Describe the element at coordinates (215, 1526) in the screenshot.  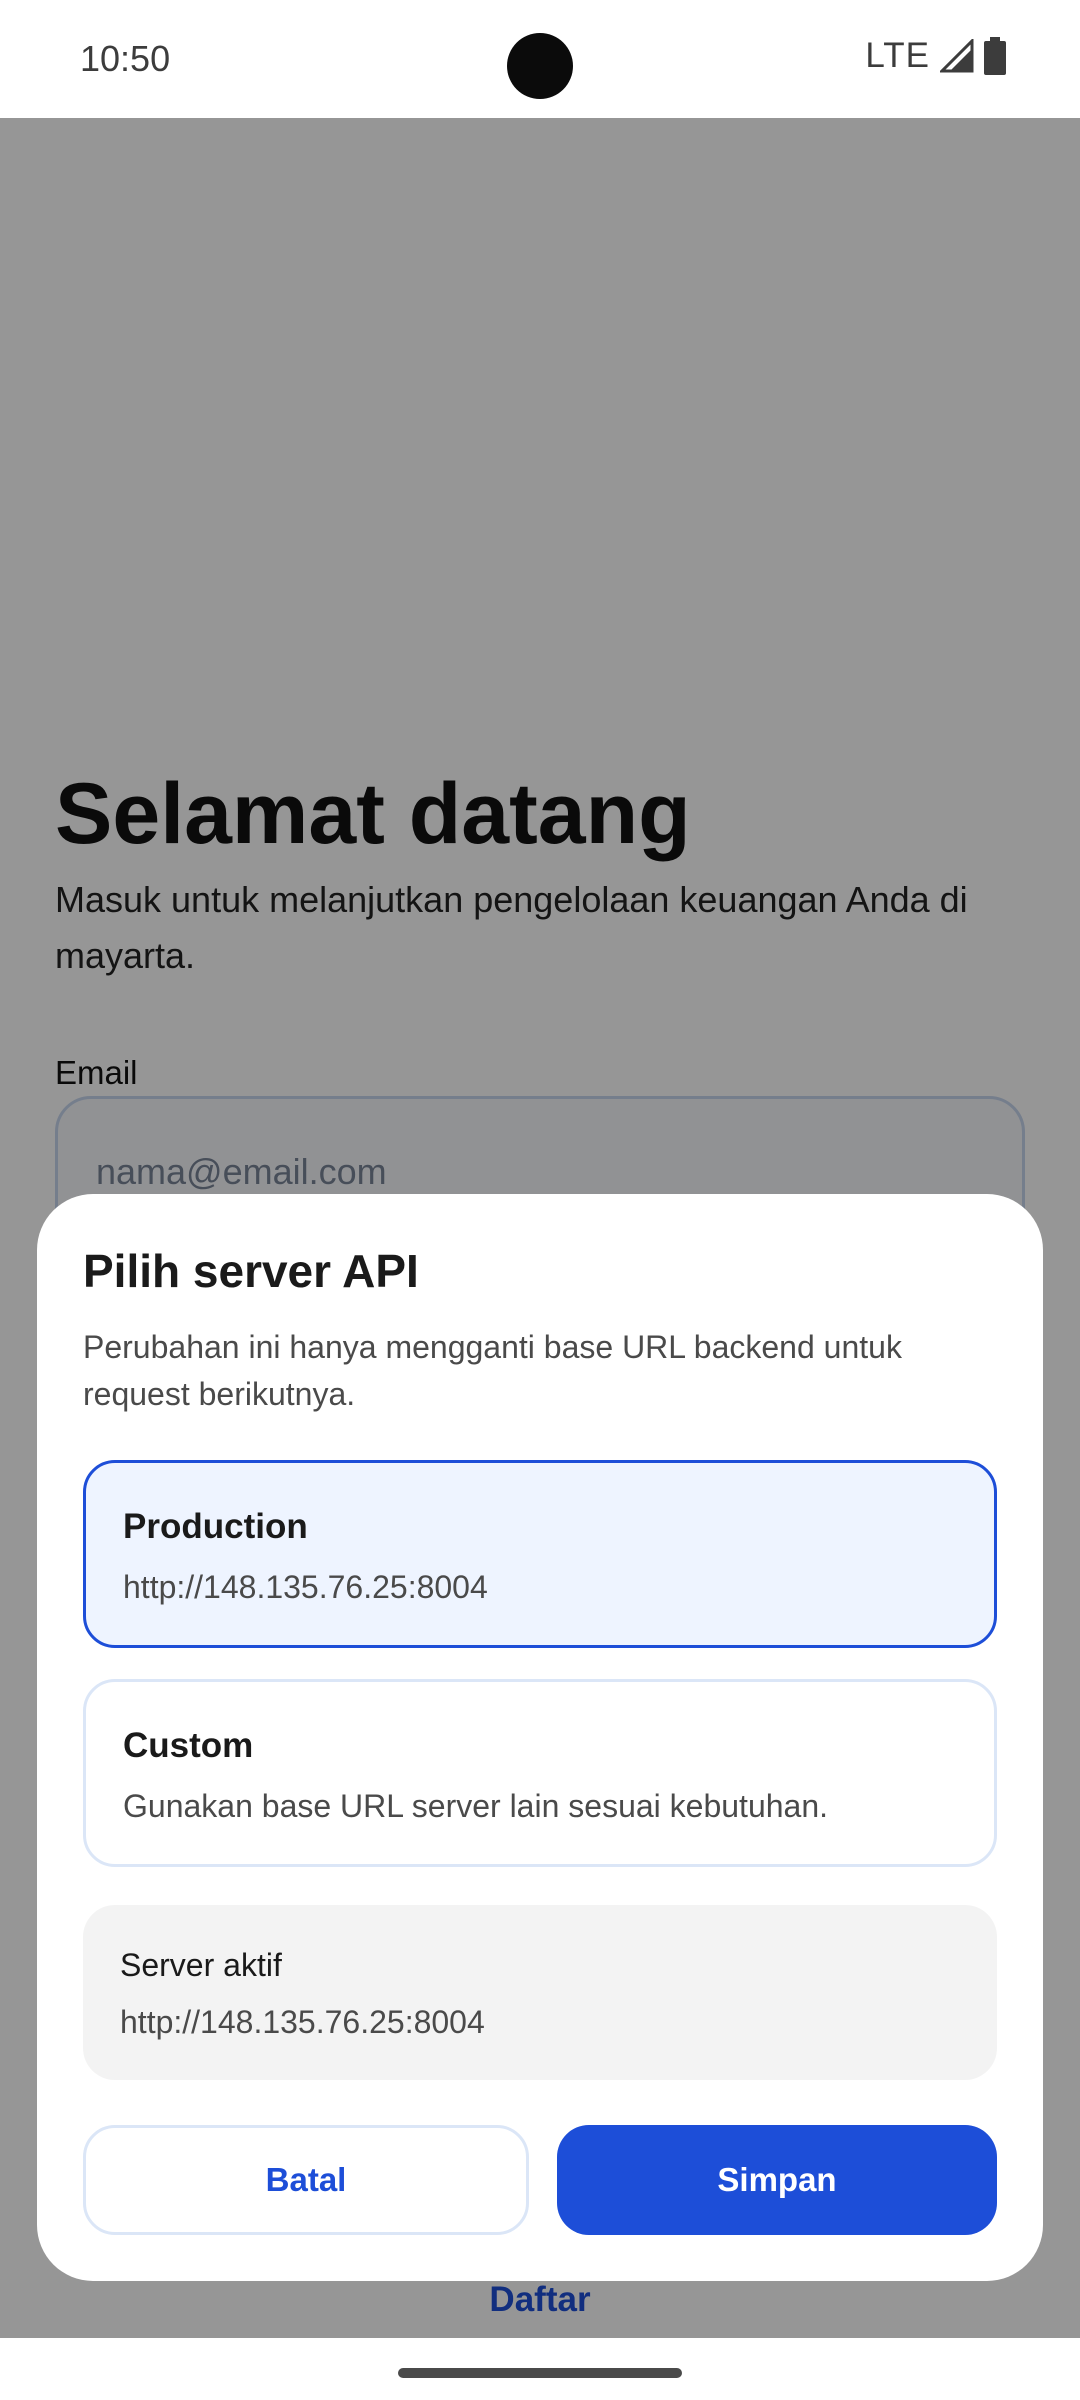
I see `option-title: Production` at that location.